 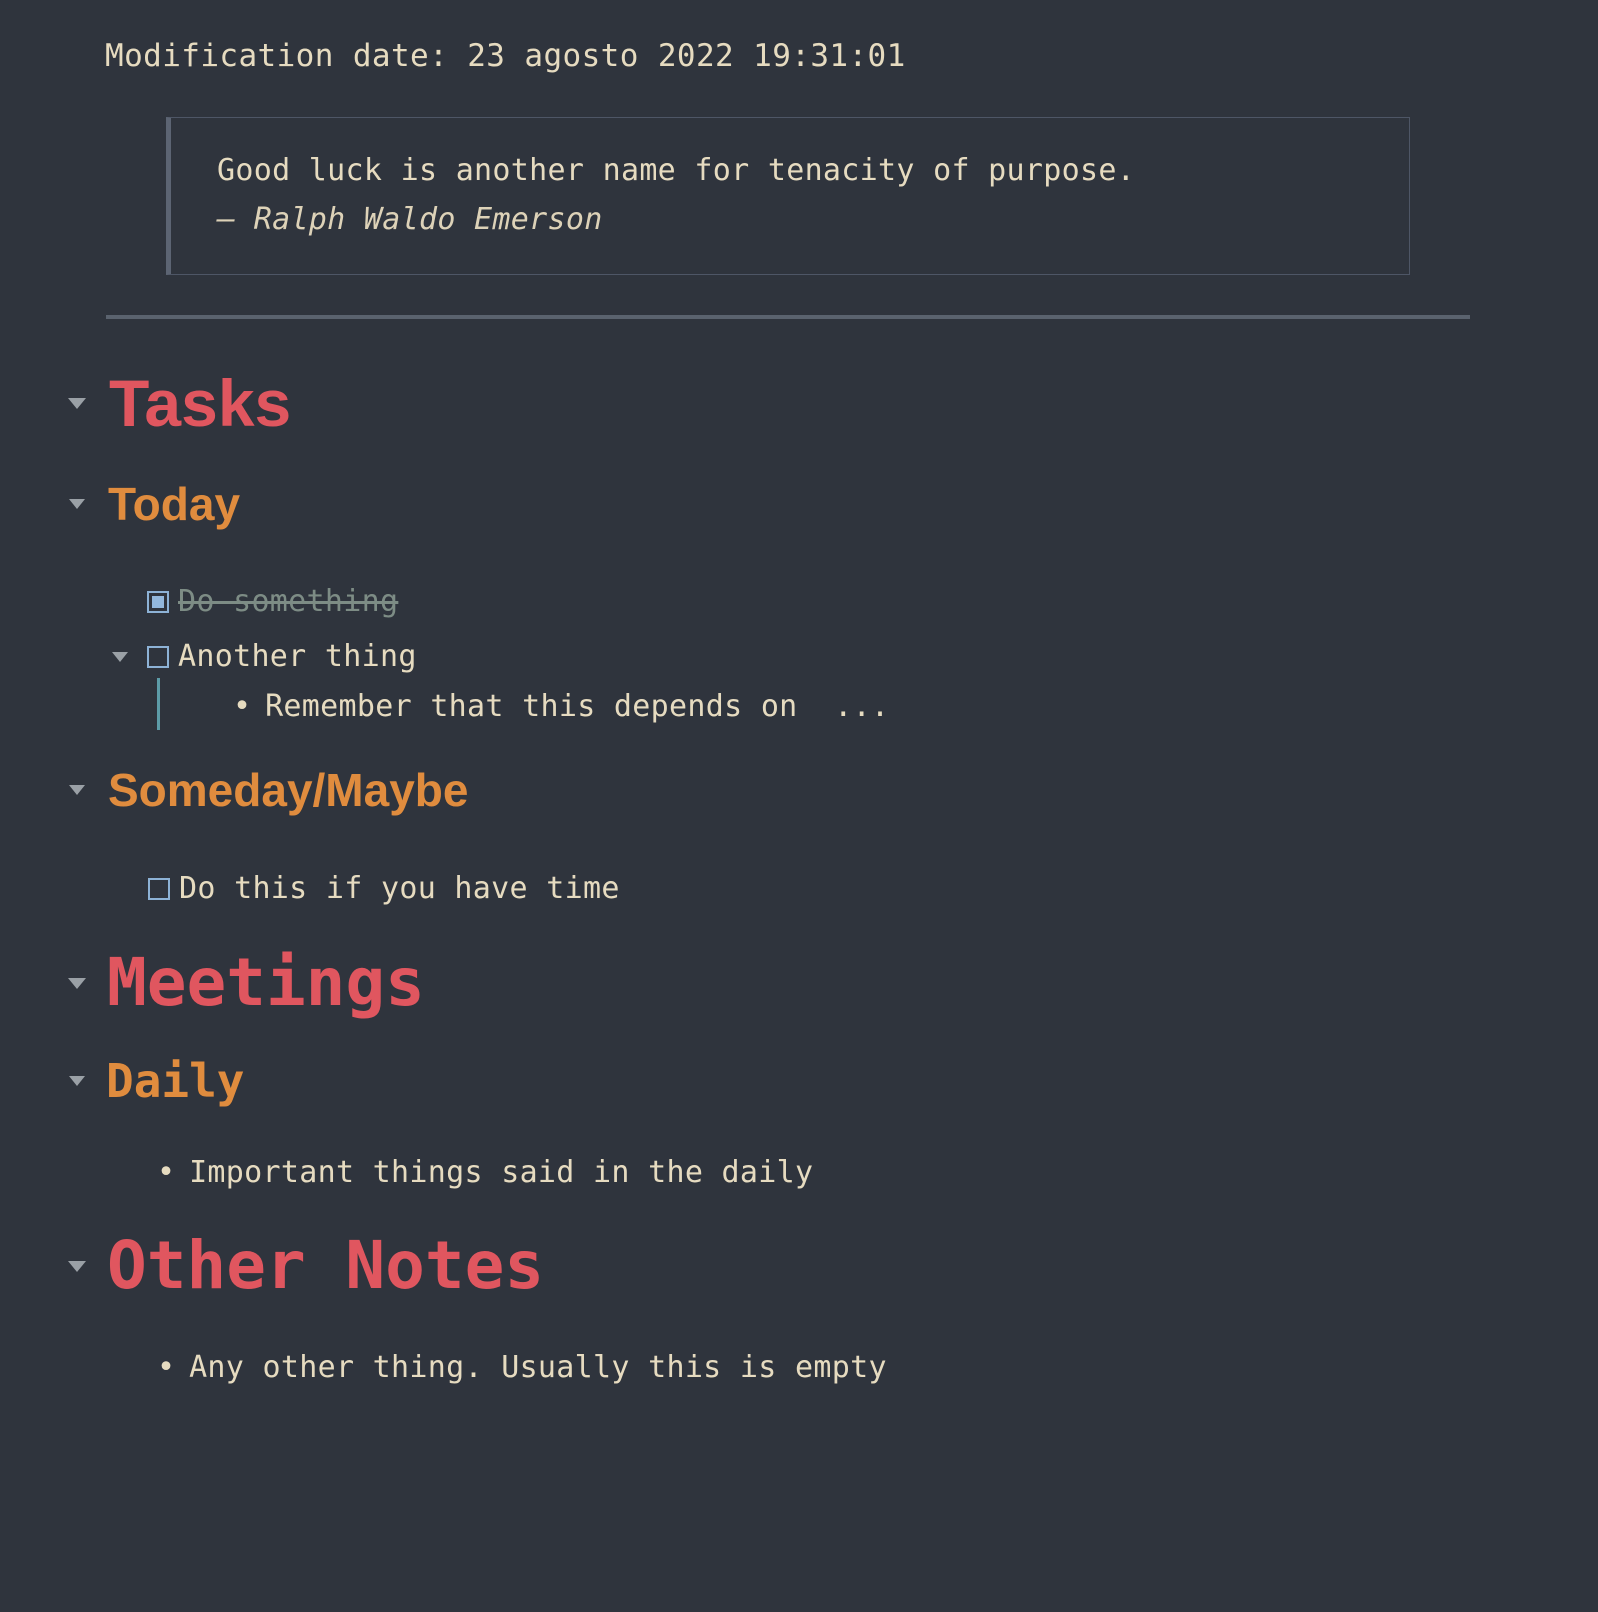 I want to click on task-item-another-thing: Another thing, so click(x=264, y=656).